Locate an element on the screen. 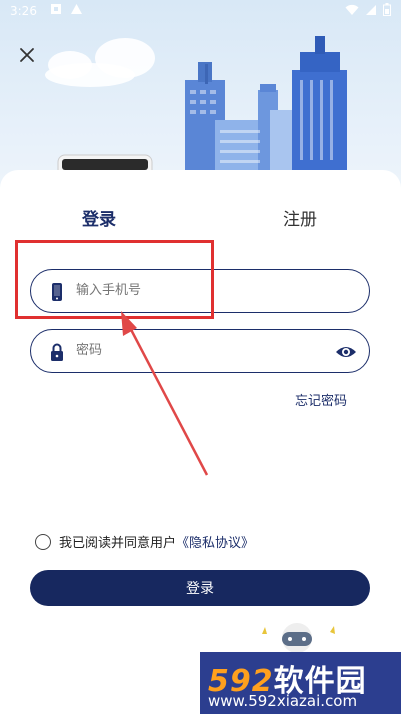 This screenshot has width=401, height=714. agreement-radio is located at coordinates (43, 541).